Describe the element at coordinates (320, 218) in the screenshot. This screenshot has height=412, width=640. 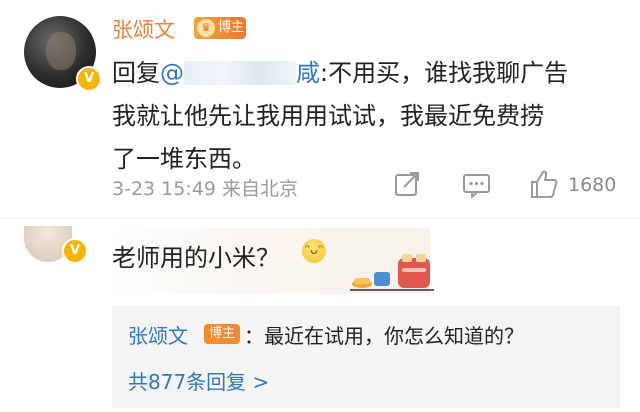
I see `divider` at that location.